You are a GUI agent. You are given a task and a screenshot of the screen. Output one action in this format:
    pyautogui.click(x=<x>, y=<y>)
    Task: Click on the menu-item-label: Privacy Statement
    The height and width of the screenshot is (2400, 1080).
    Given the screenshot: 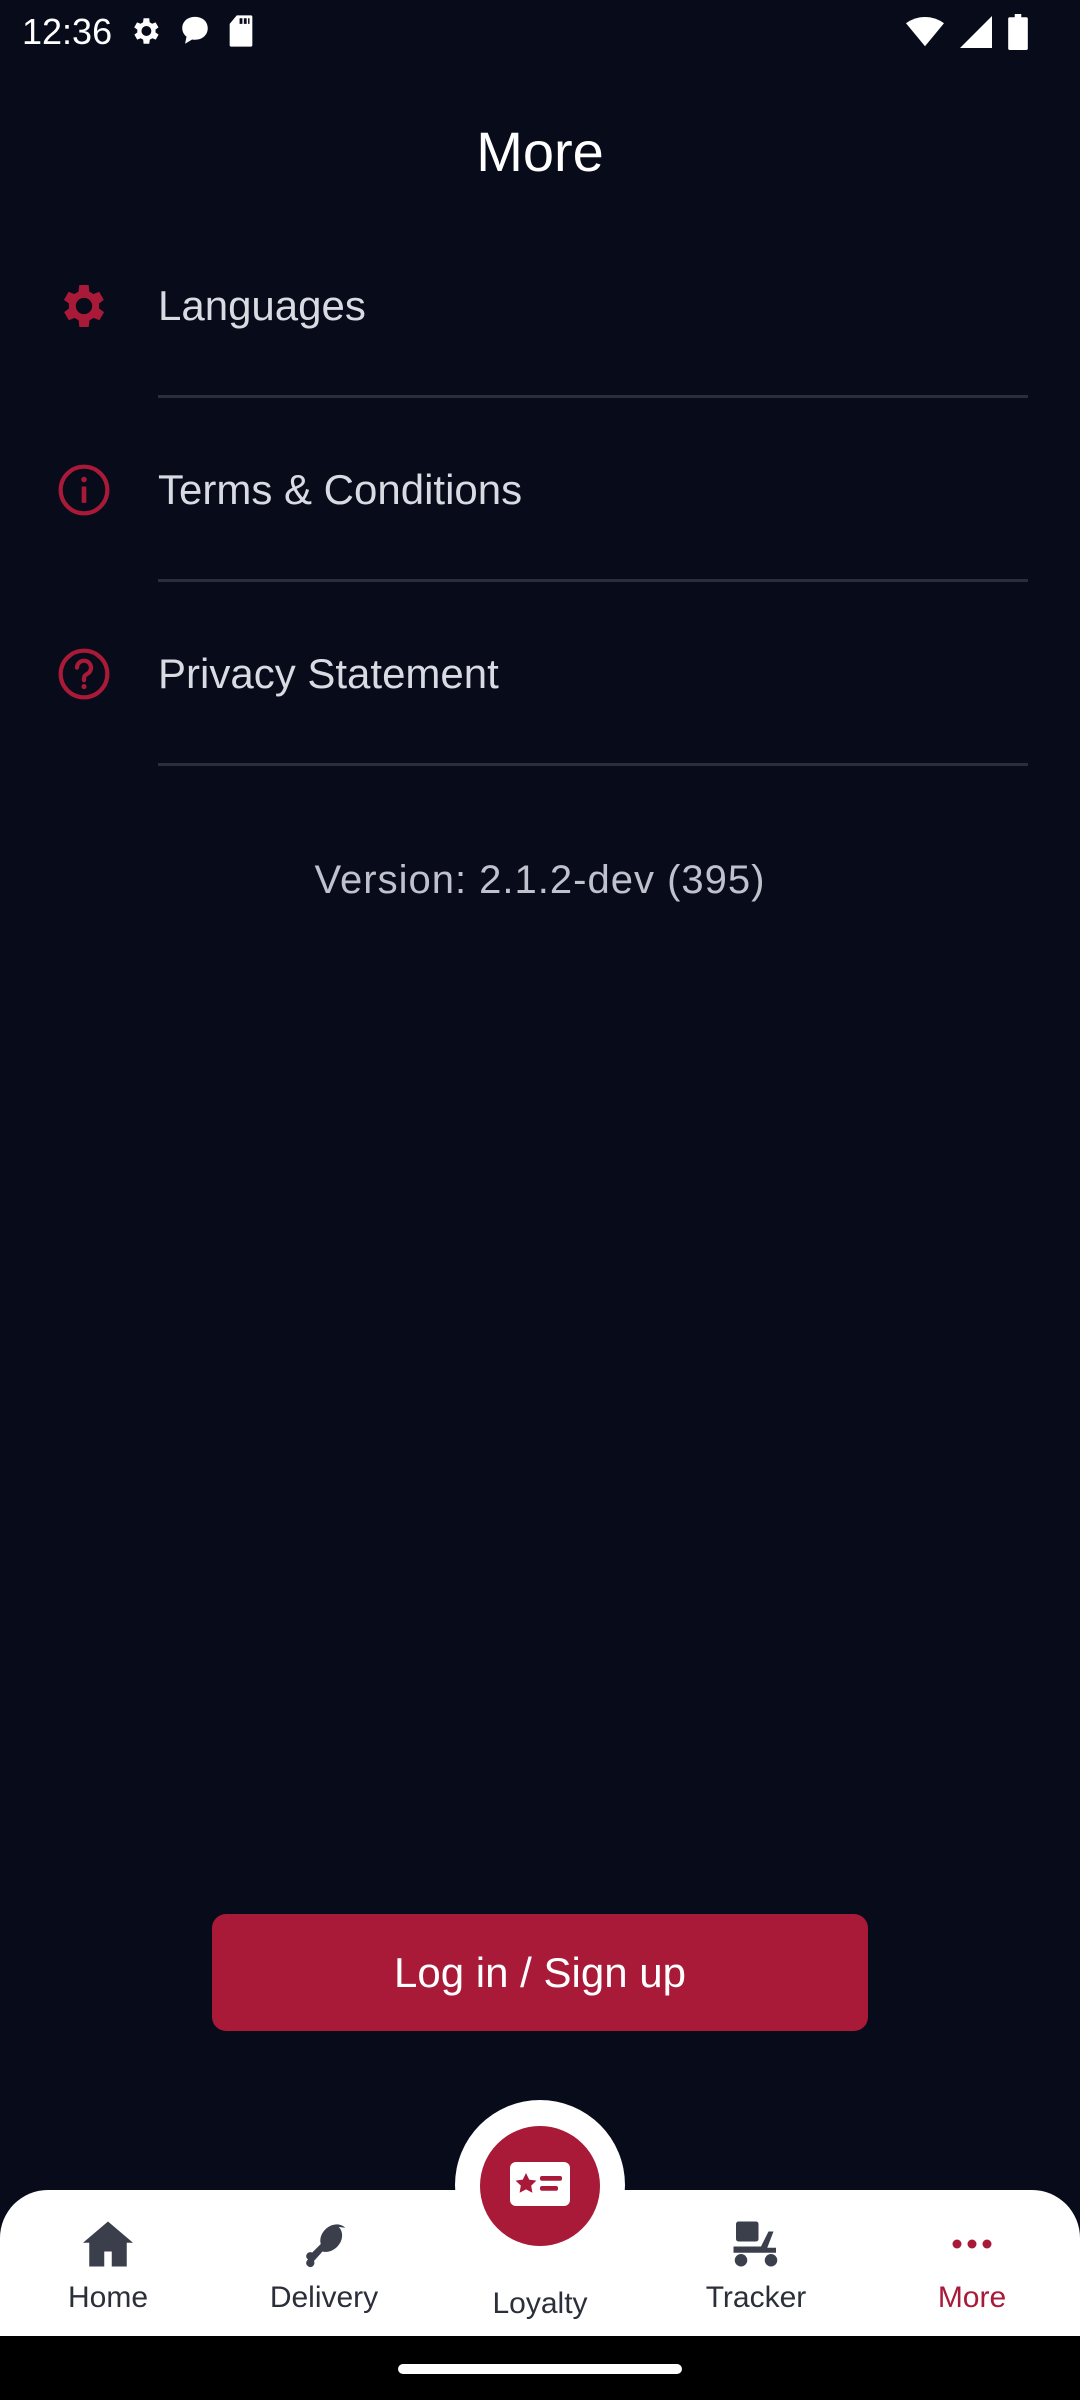 What is the action you would take?
    pyautogui.click(x=328, y=673)
    